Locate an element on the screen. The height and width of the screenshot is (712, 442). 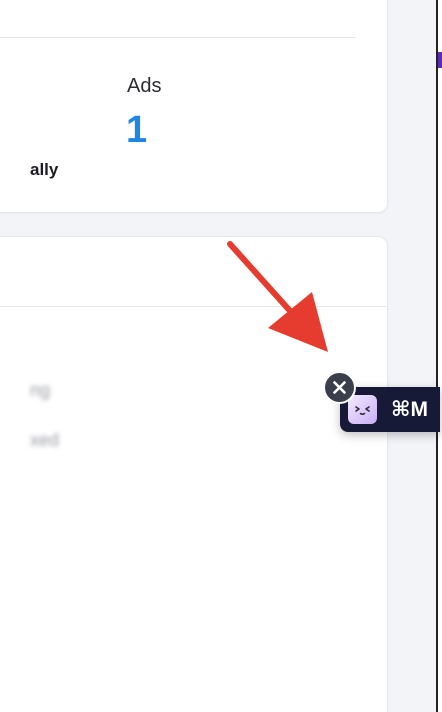
close-icon is located at coordinates (339, 387).